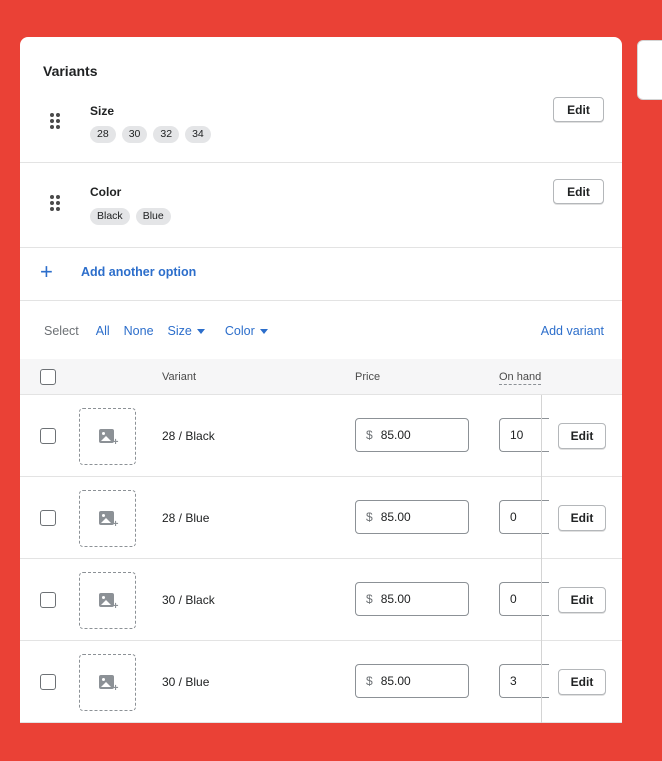  I want to click on adjacent-panel-edge, so click(649, 70).